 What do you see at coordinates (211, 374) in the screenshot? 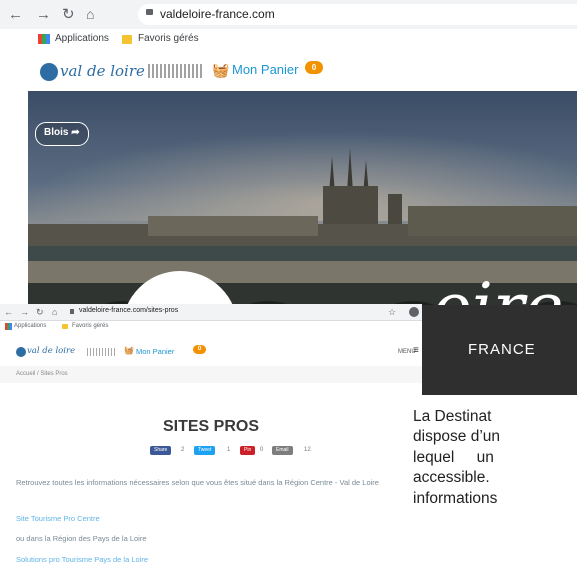
I see `breadcrumb: Accueil / Sites Pros` at bounding box center [211, 374].